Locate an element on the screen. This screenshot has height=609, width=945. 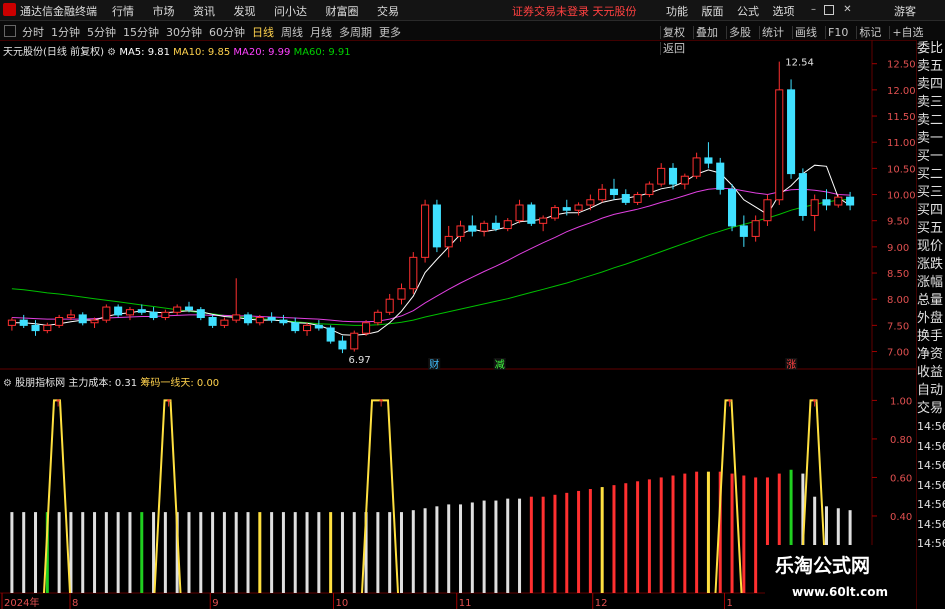
tool-button: F10 is located at coordinates (838, 32).